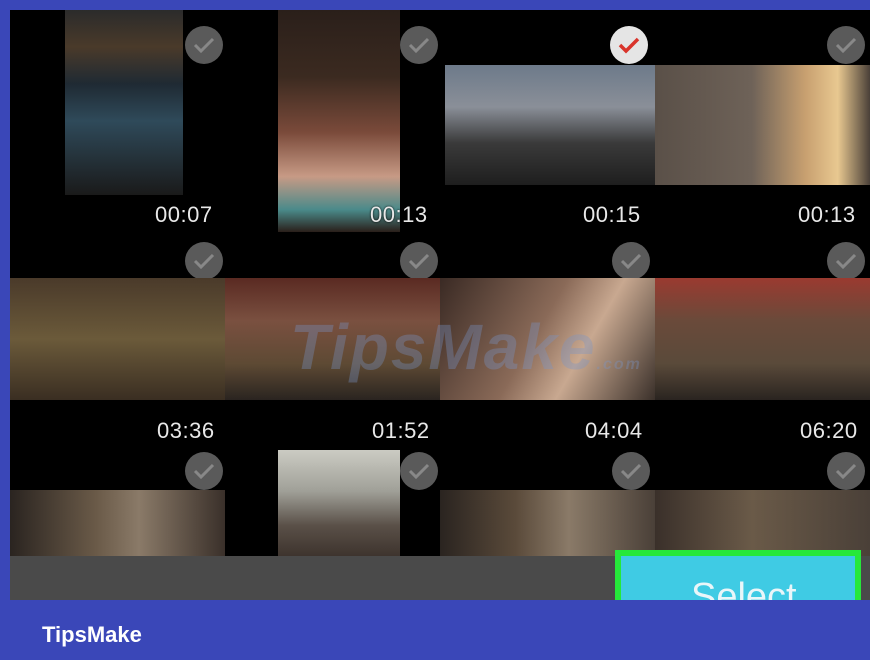 This screenshot has height=660, width=870. I want to click on footer-bar: TipsMake, so click(435, 630).